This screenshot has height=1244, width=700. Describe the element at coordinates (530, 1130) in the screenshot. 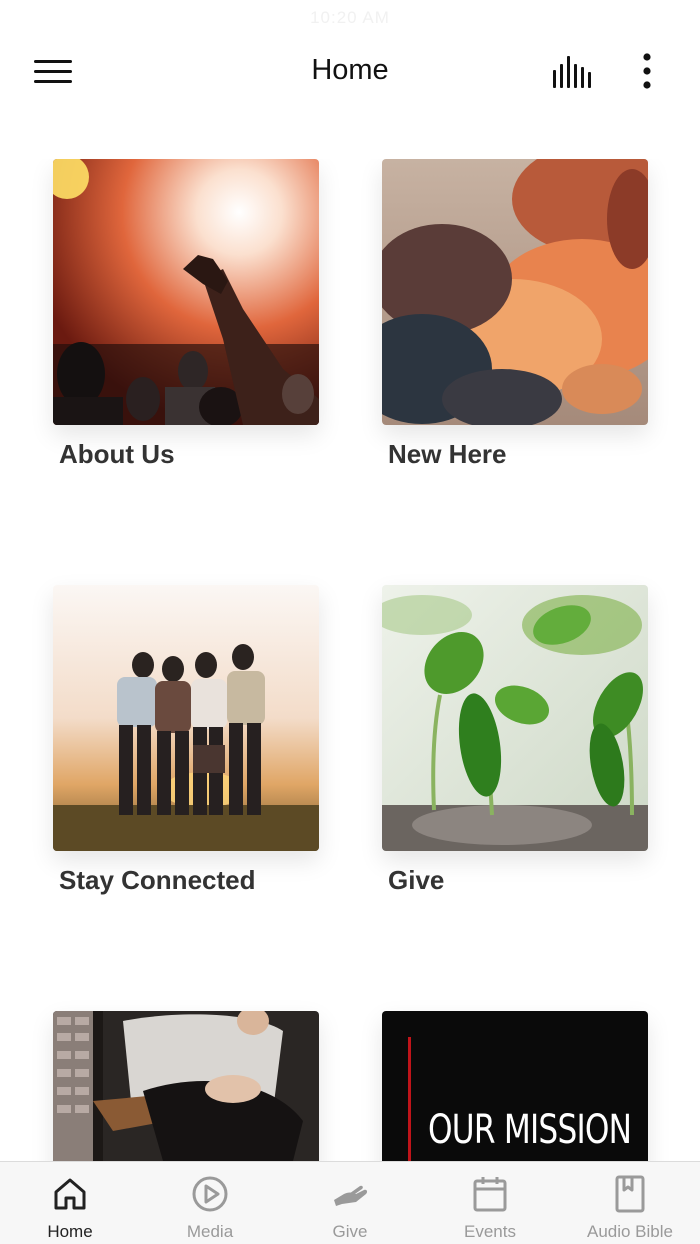

I see `mission-graphic-text: OUR MISSION` at that location.